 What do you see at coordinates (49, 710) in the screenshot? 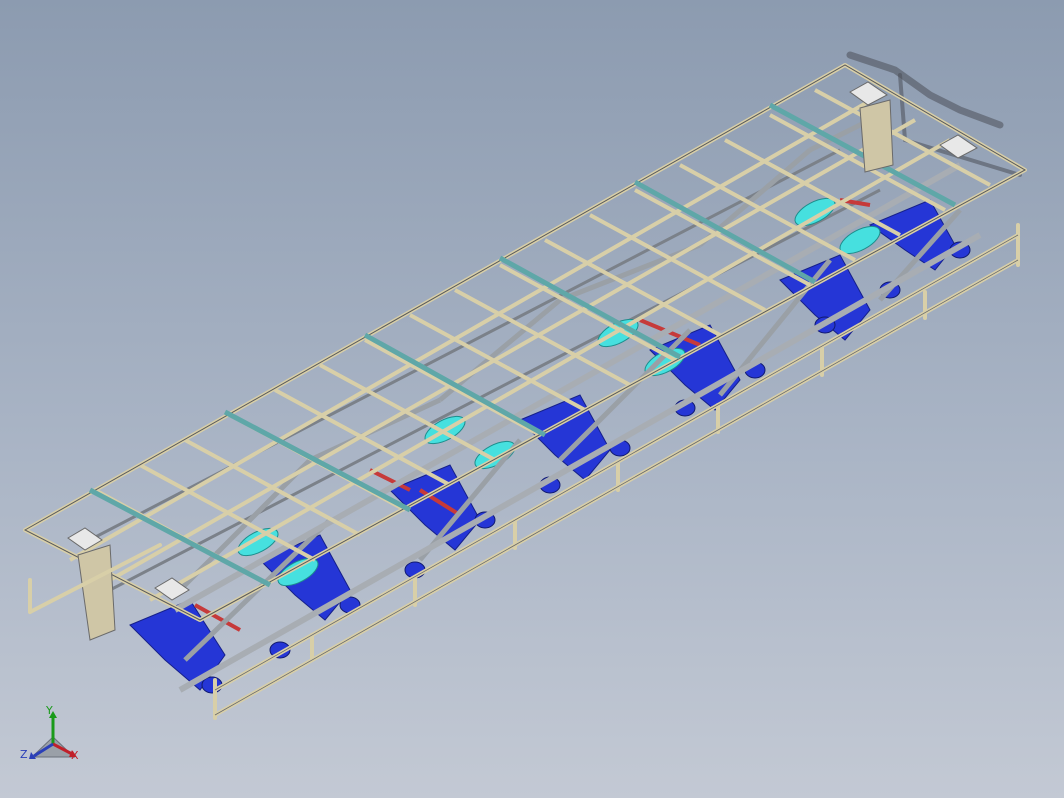
I see `y-axis-label: Y` at bounding box center [49, 710].